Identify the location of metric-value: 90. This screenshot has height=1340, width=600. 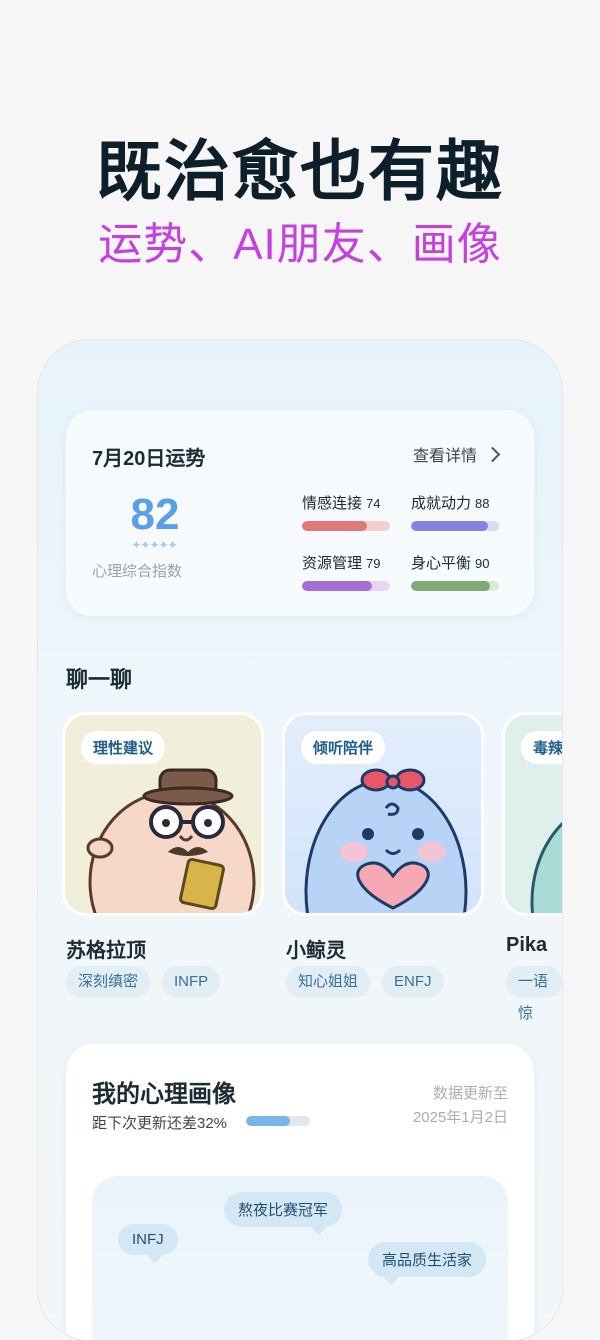
(482, 563).